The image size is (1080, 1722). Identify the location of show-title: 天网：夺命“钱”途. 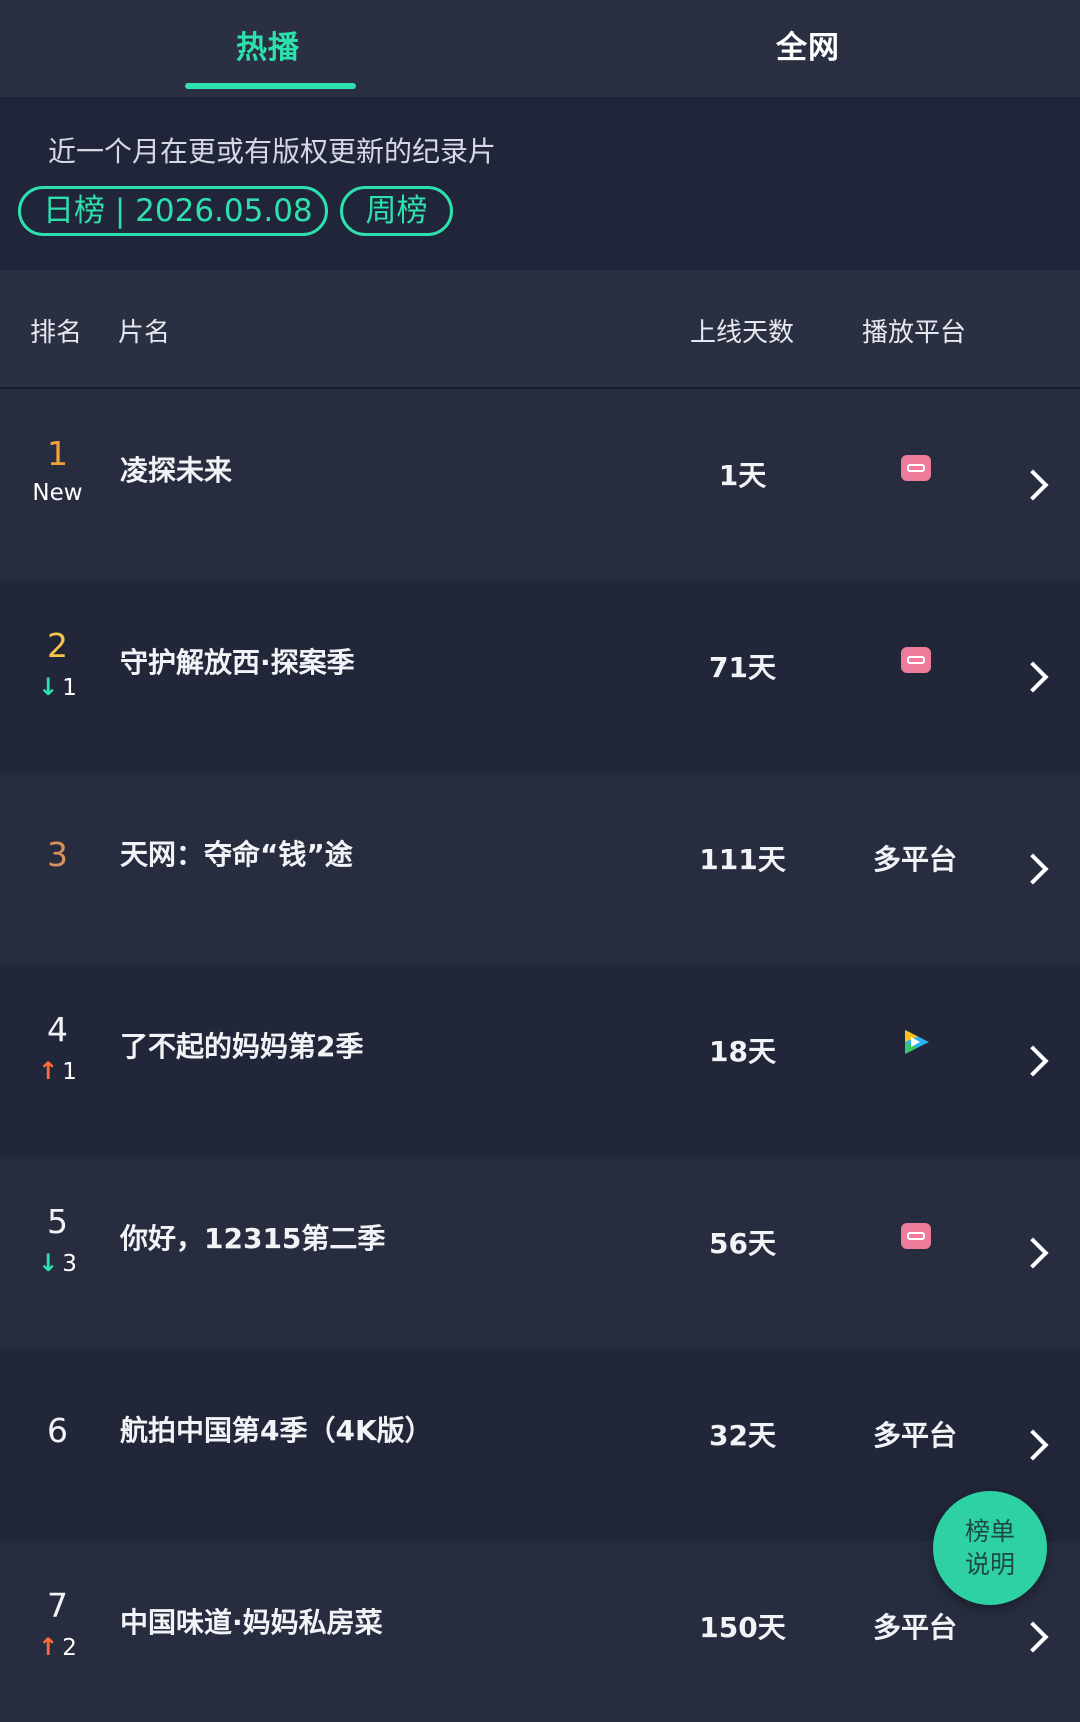
(236, 854).